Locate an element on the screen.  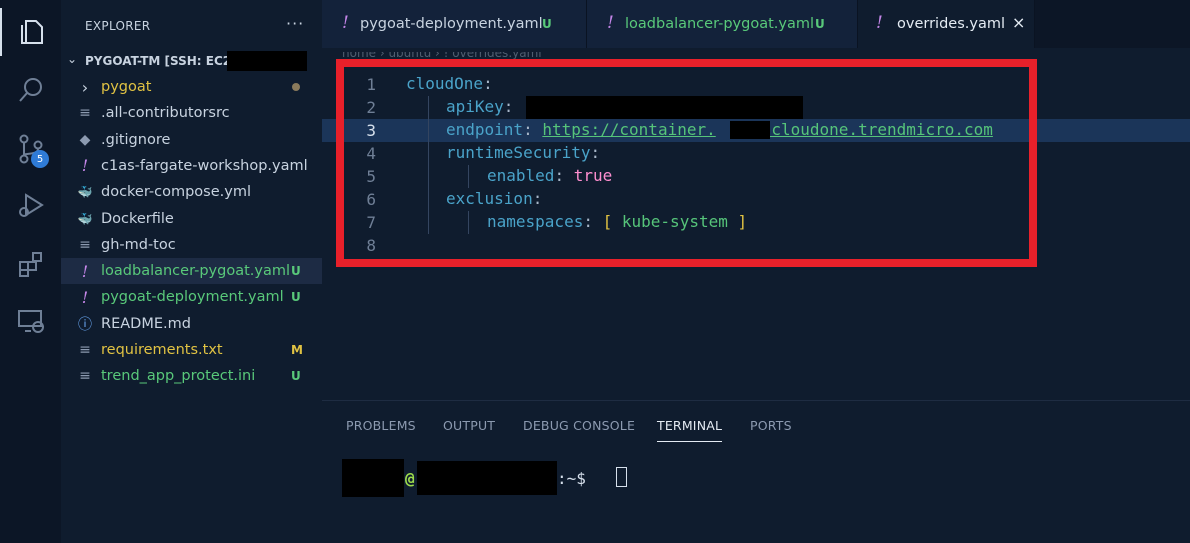
workspace-folder: ⌄ PYGOAT-TM [SSH: EC2- is located at coordinates (191, 61).